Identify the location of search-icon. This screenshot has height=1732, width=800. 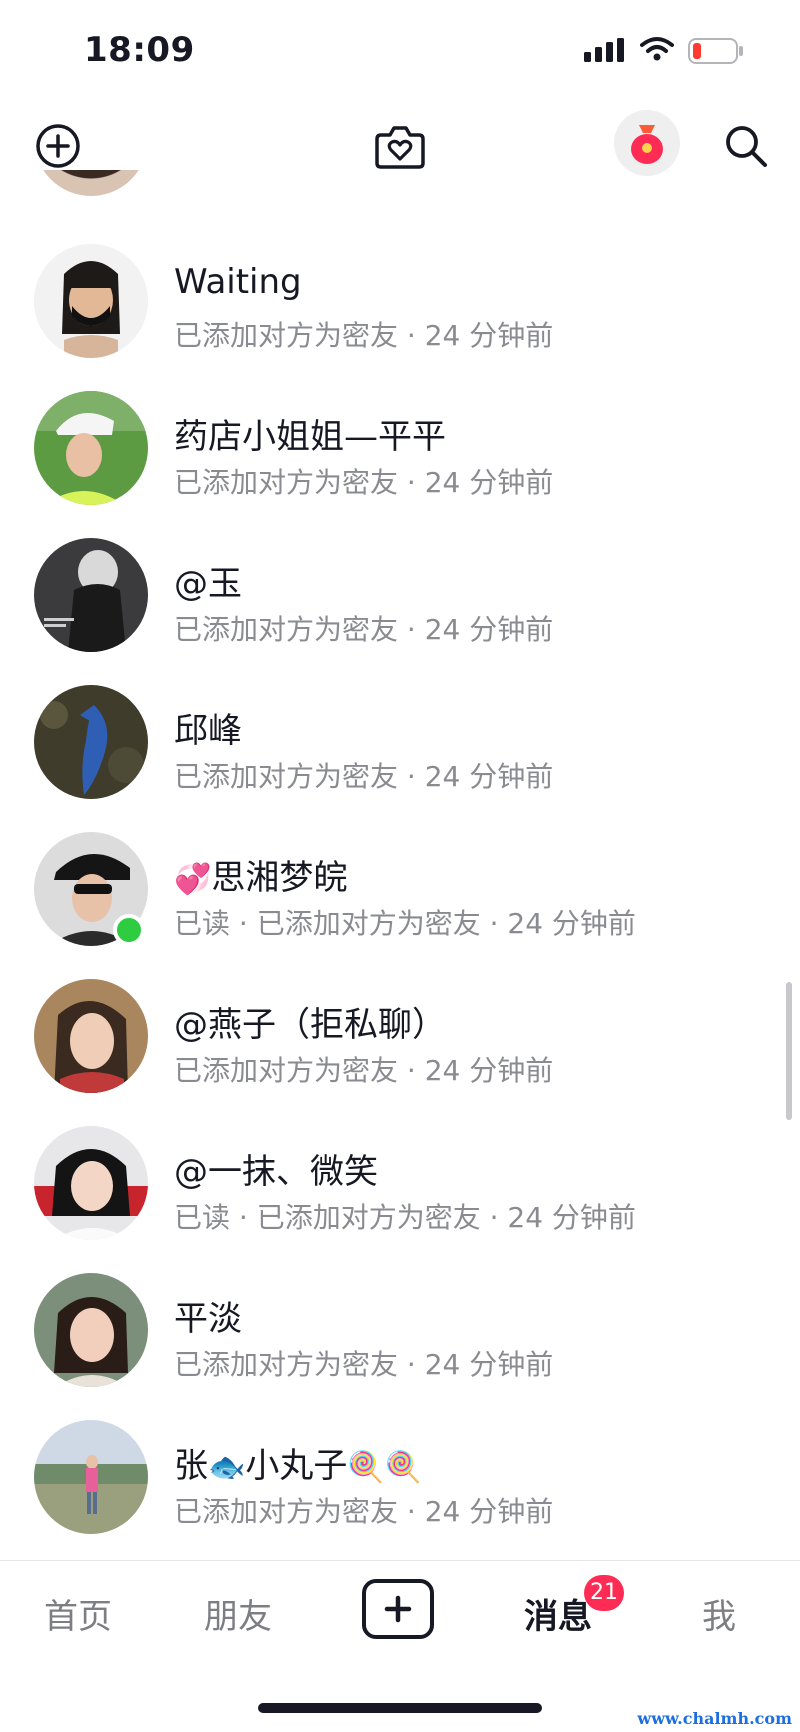
(746, 146).